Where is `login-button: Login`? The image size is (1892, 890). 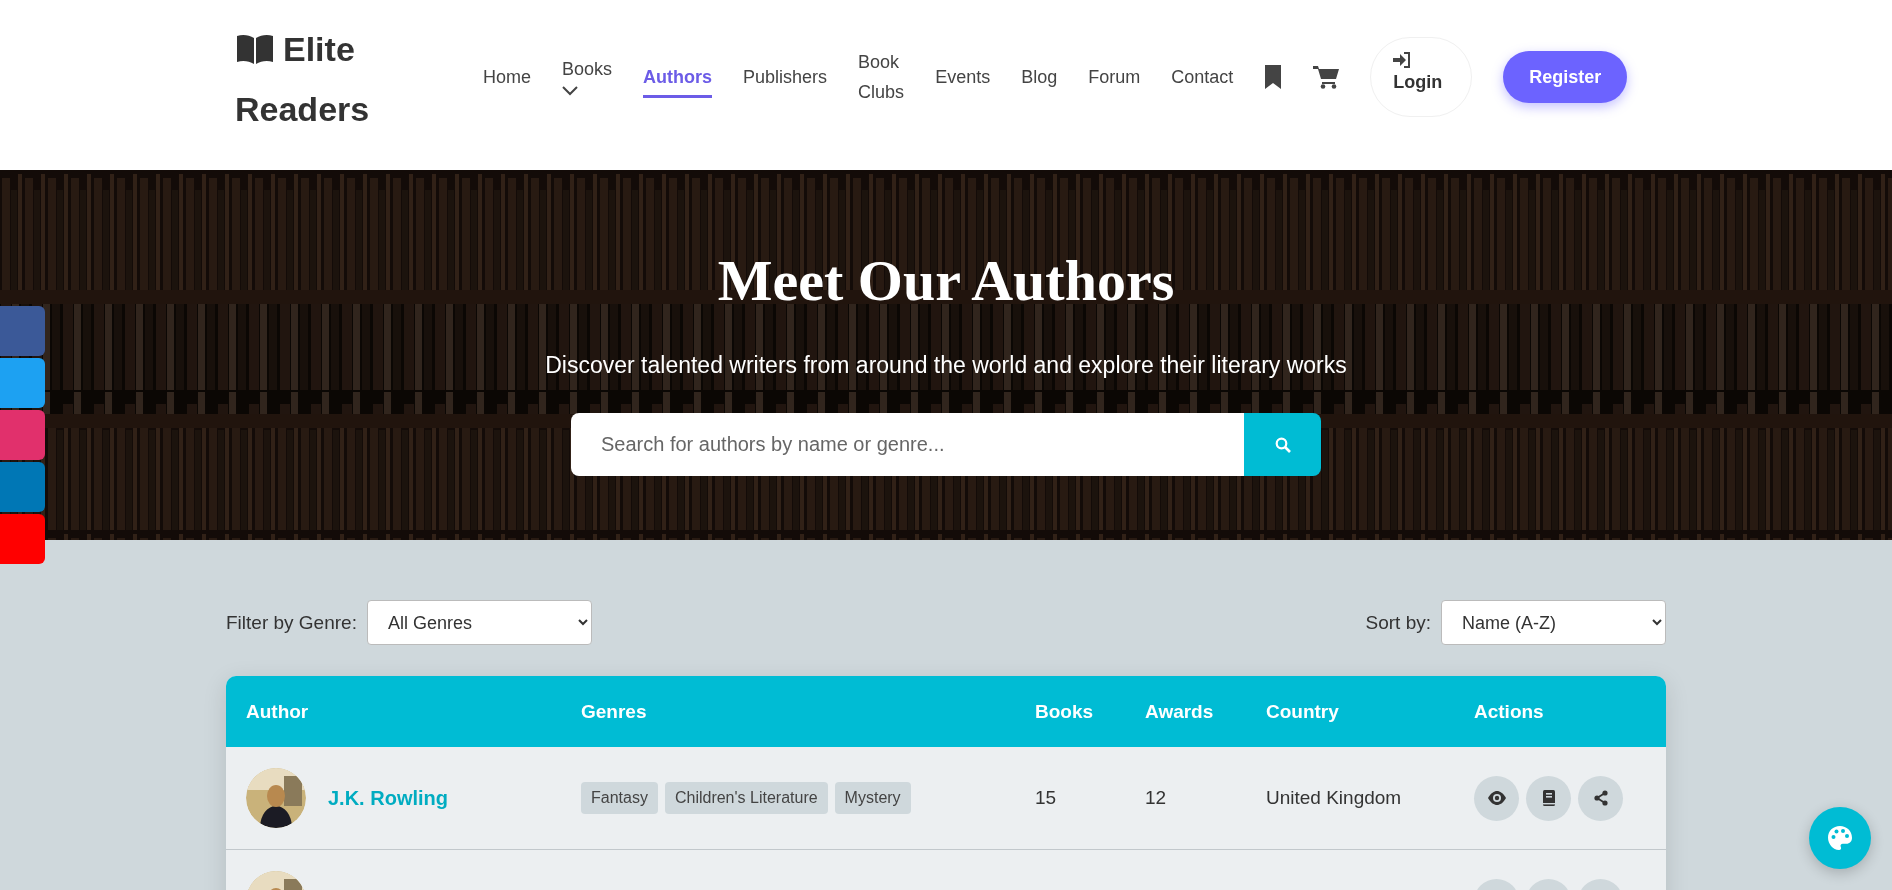
login-button: Login is located at coordinates (1421, 77).